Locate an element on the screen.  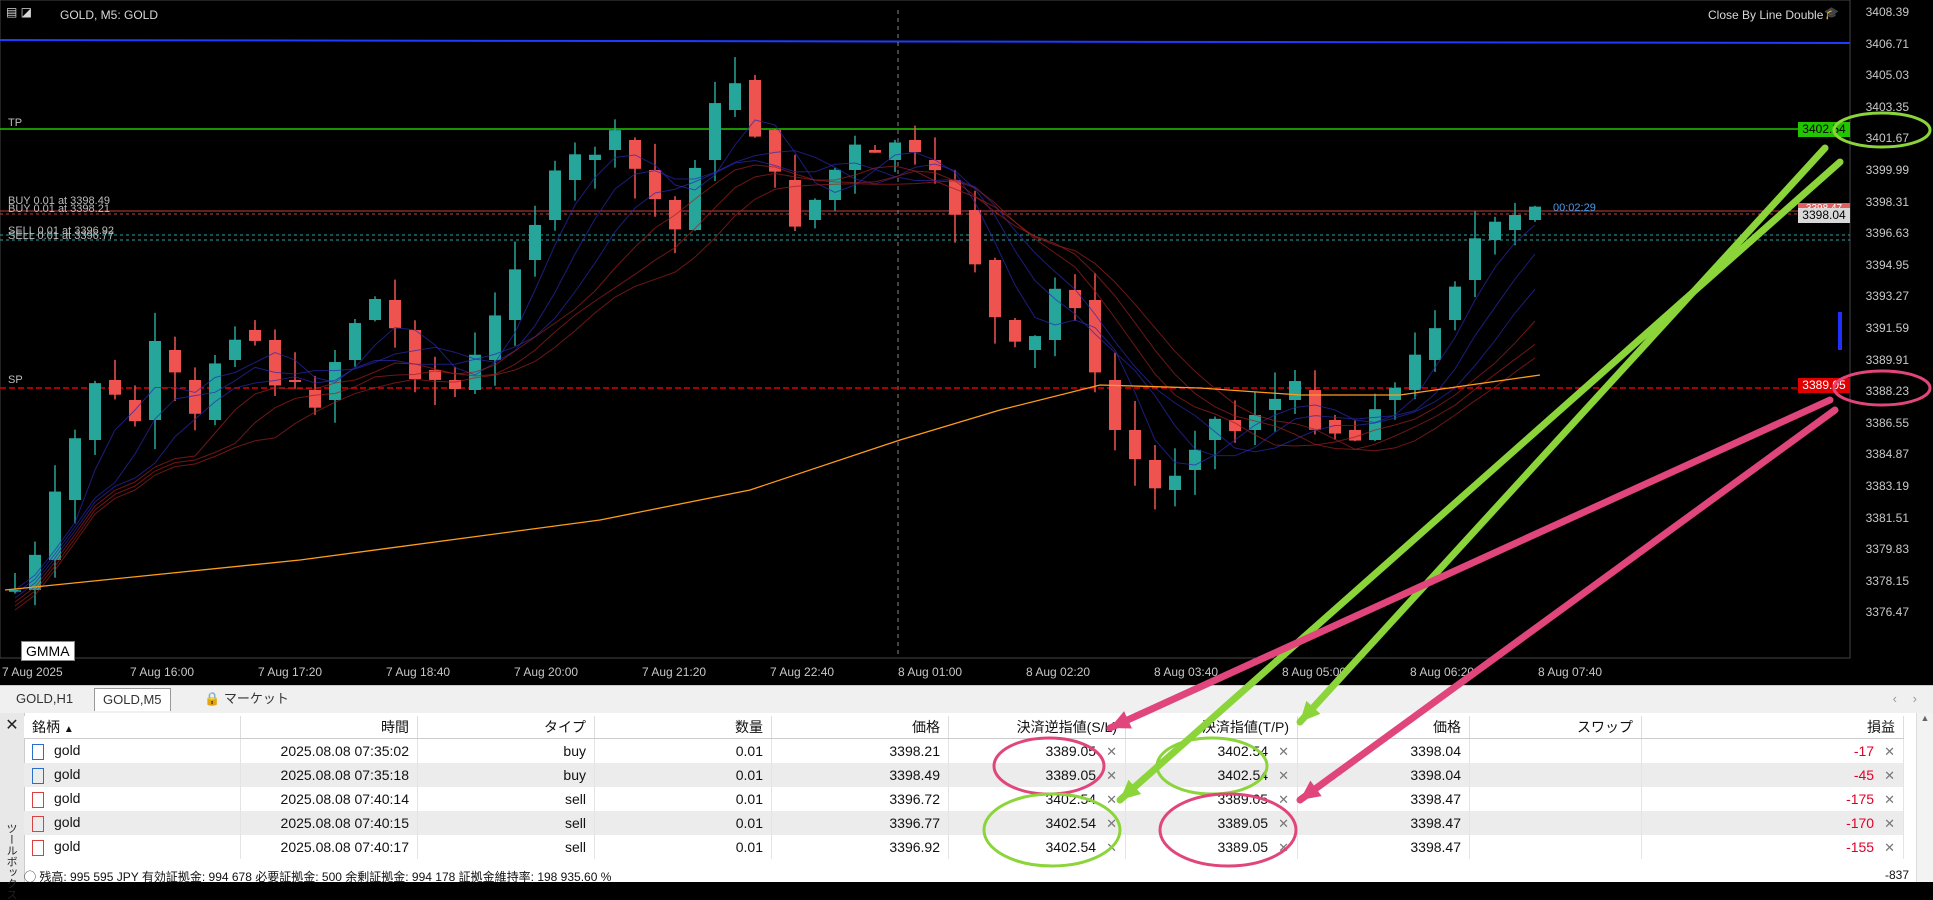
tab-gold-h1: GOLD,H1 is located at coordinates (44, 699).